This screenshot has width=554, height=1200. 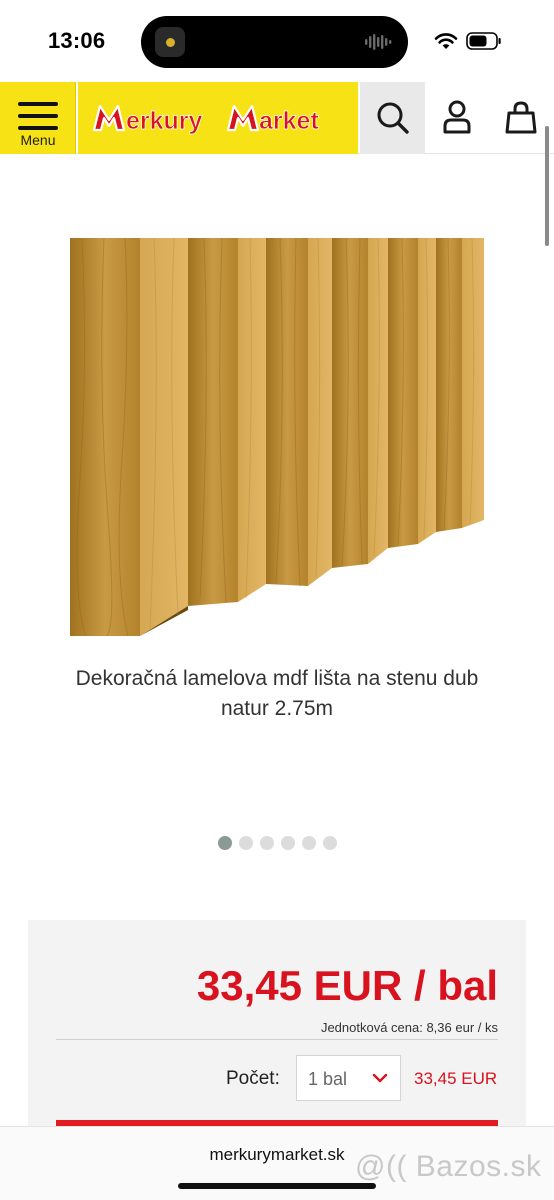 What do you see at coordinates (277, 842) in the screenshot?
I see `image-carousel-dots` at bounding box center [277, 842].